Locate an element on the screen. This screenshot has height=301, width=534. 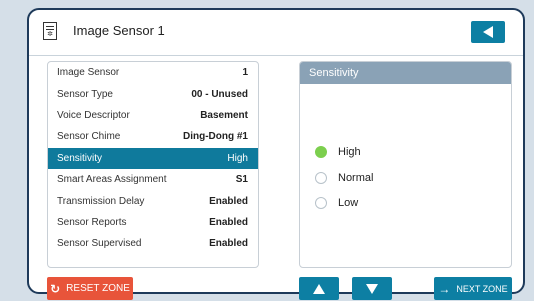
list-item-value: 1 is located at coordinates (245, 73).